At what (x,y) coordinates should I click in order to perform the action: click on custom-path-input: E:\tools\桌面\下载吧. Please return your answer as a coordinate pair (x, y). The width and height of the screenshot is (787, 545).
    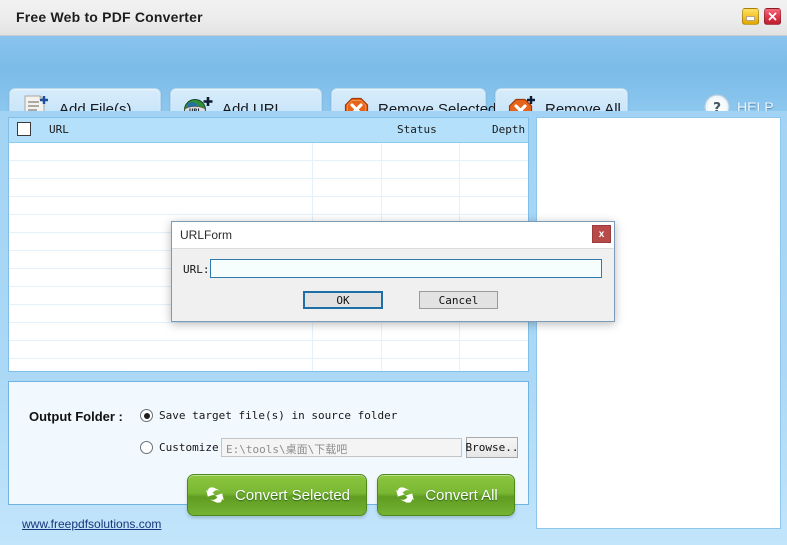
    Looking at the image, I should click on (341, 447).